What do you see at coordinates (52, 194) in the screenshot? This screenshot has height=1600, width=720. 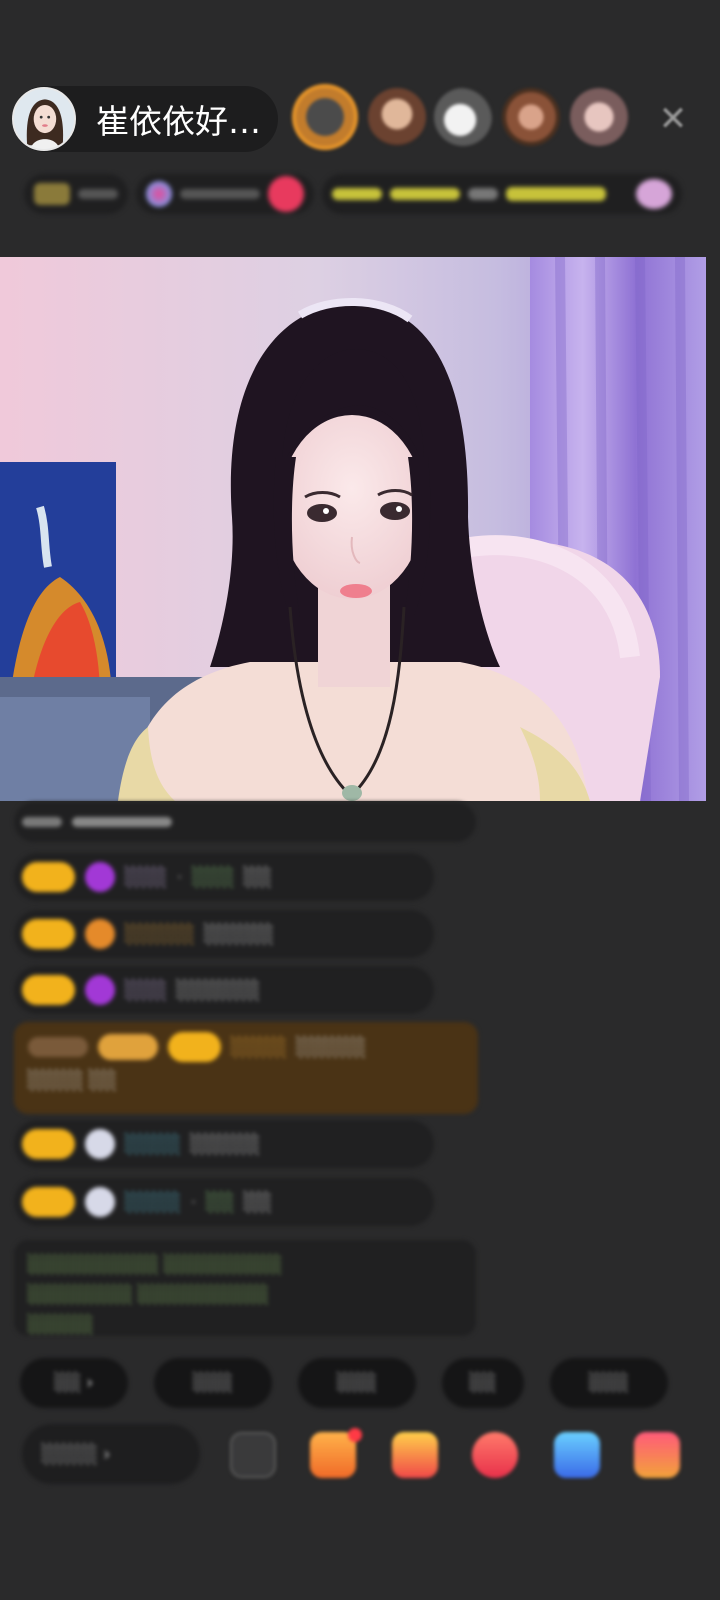 I see `rank-icon` at bounding box center [52, 194].